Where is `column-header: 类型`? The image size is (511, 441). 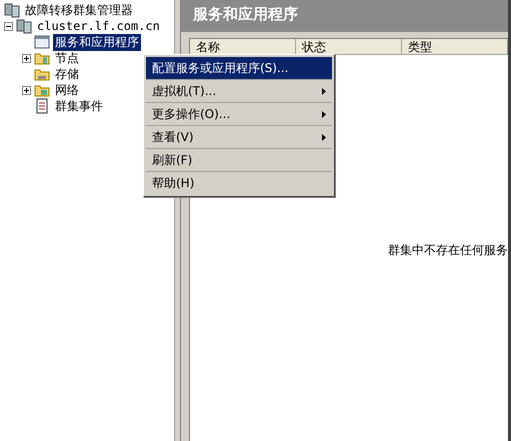
column-header: 类型 is located at coordinates (455, 47).